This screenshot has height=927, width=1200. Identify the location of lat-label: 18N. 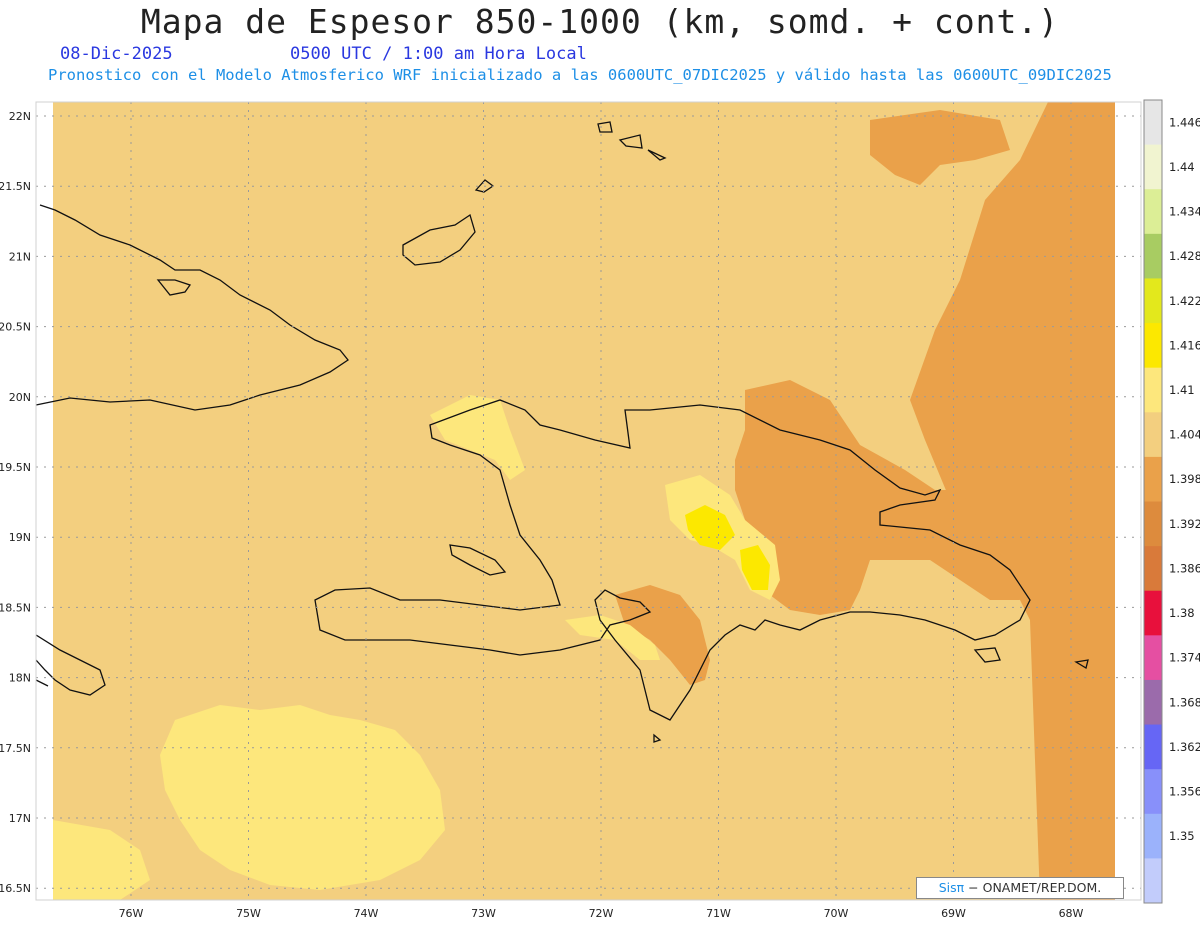
(20, 678).